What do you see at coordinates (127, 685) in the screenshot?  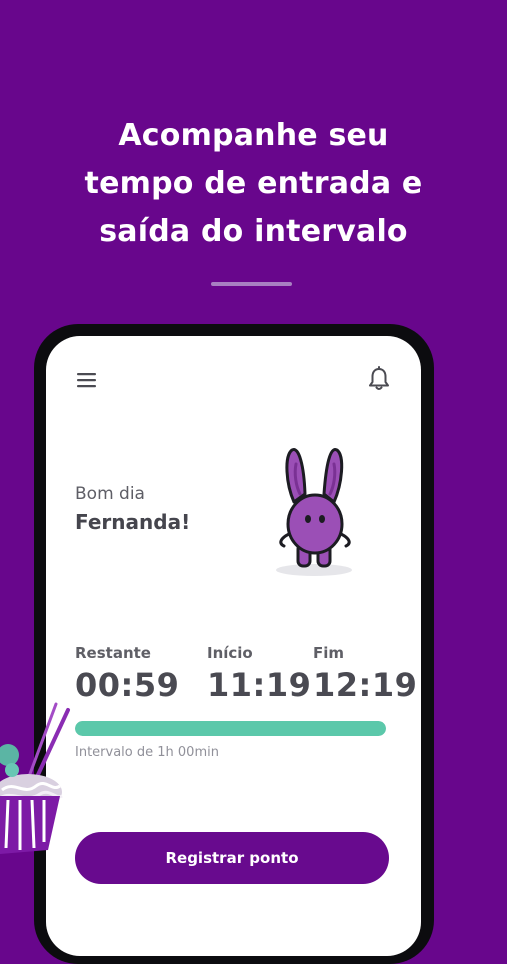 I see `stat-remaining-value: 00:59` at bounding box center [127, 685].